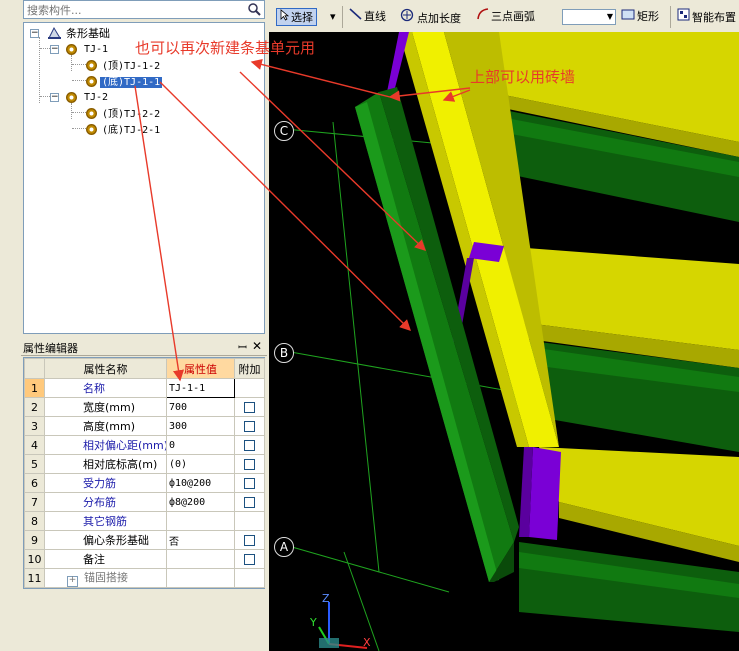 The width and height of the screenshot is (739, 651). What do you see at coordinates (313, 622) in the screenshot?
I see `y-axis-label: Y` at bounding box center [313, 622].